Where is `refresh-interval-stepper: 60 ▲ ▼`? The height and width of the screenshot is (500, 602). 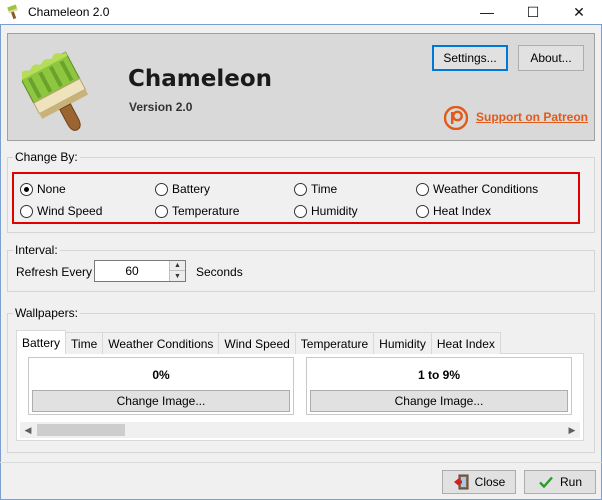
refresh-interval-stepper: 60 ▲ ▼ is located at coordinates (140, 271).